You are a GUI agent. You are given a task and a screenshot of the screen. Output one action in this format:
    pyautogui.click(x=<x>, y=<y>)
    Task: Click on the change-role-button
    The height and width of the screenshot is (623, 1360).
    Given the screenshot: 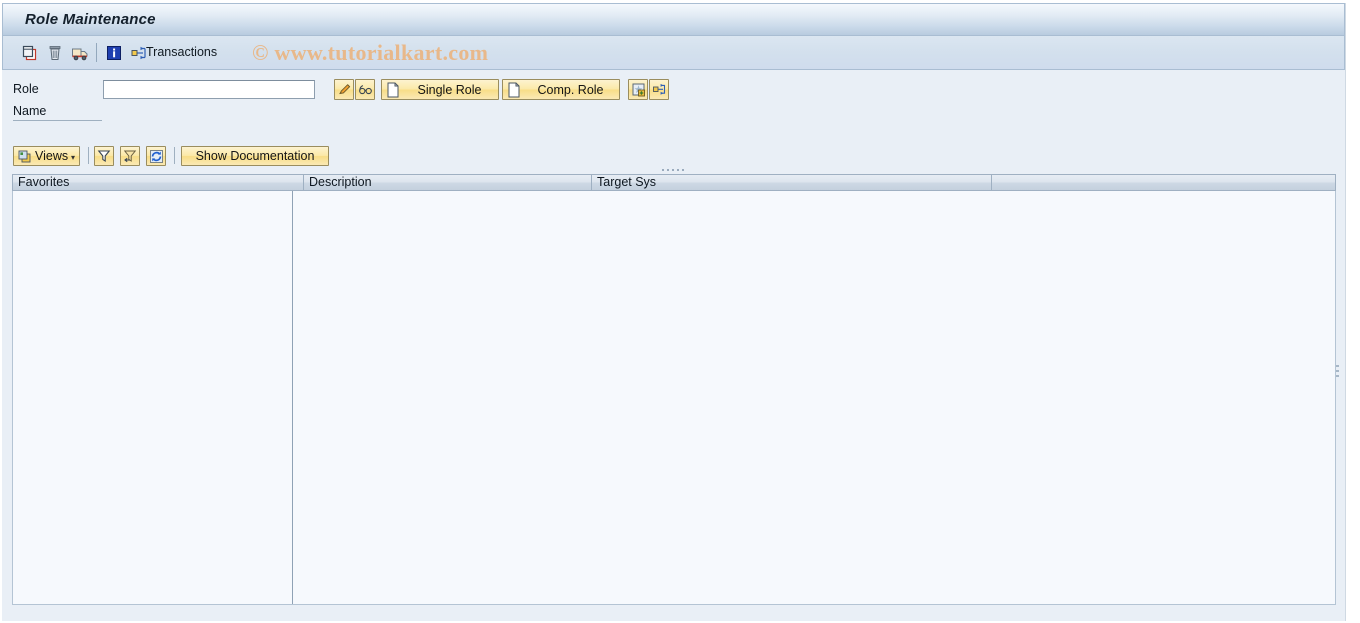 What is the action you would take?
    pyautogui.click(x=344, y=89)
    